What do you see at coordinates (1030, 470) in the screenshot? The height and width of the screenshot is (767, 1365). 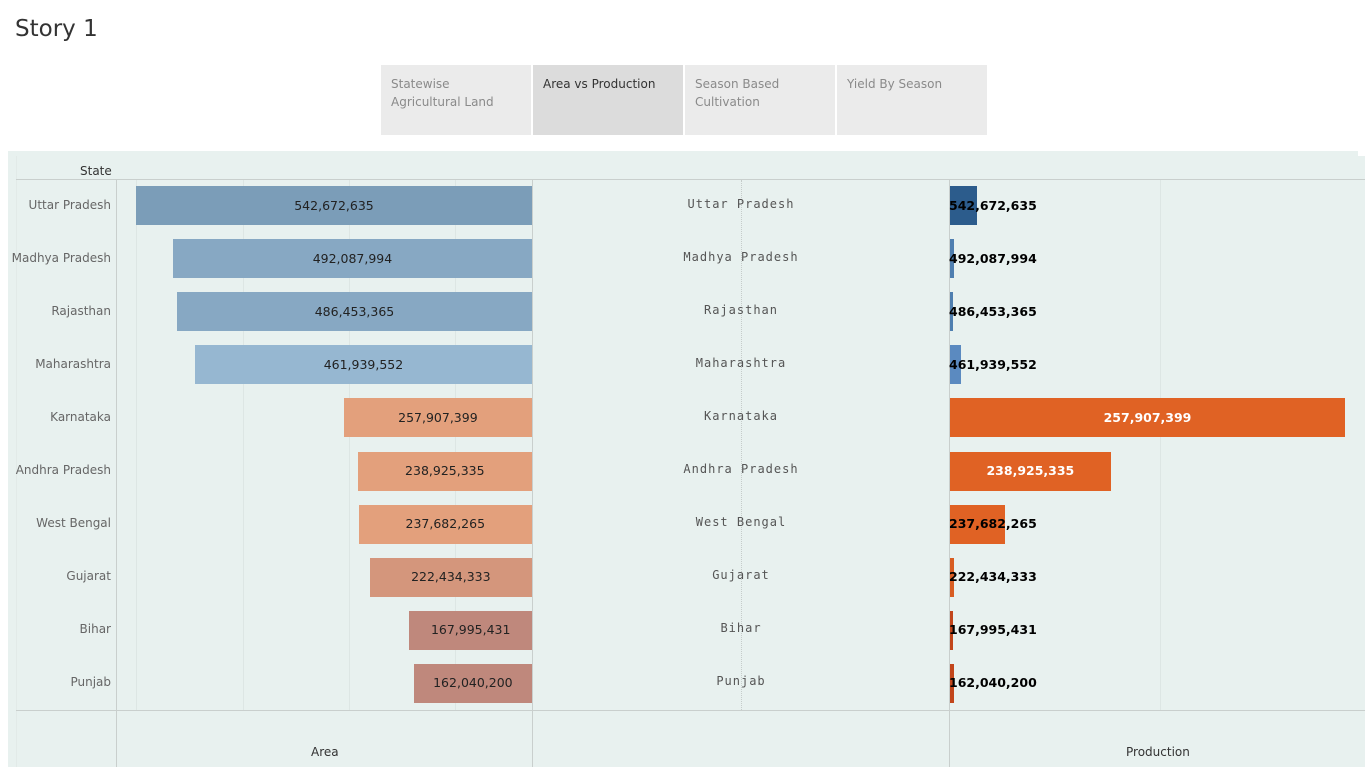 I see `production-bar-label: 238,925,335` at bounding box center [1030, 470].